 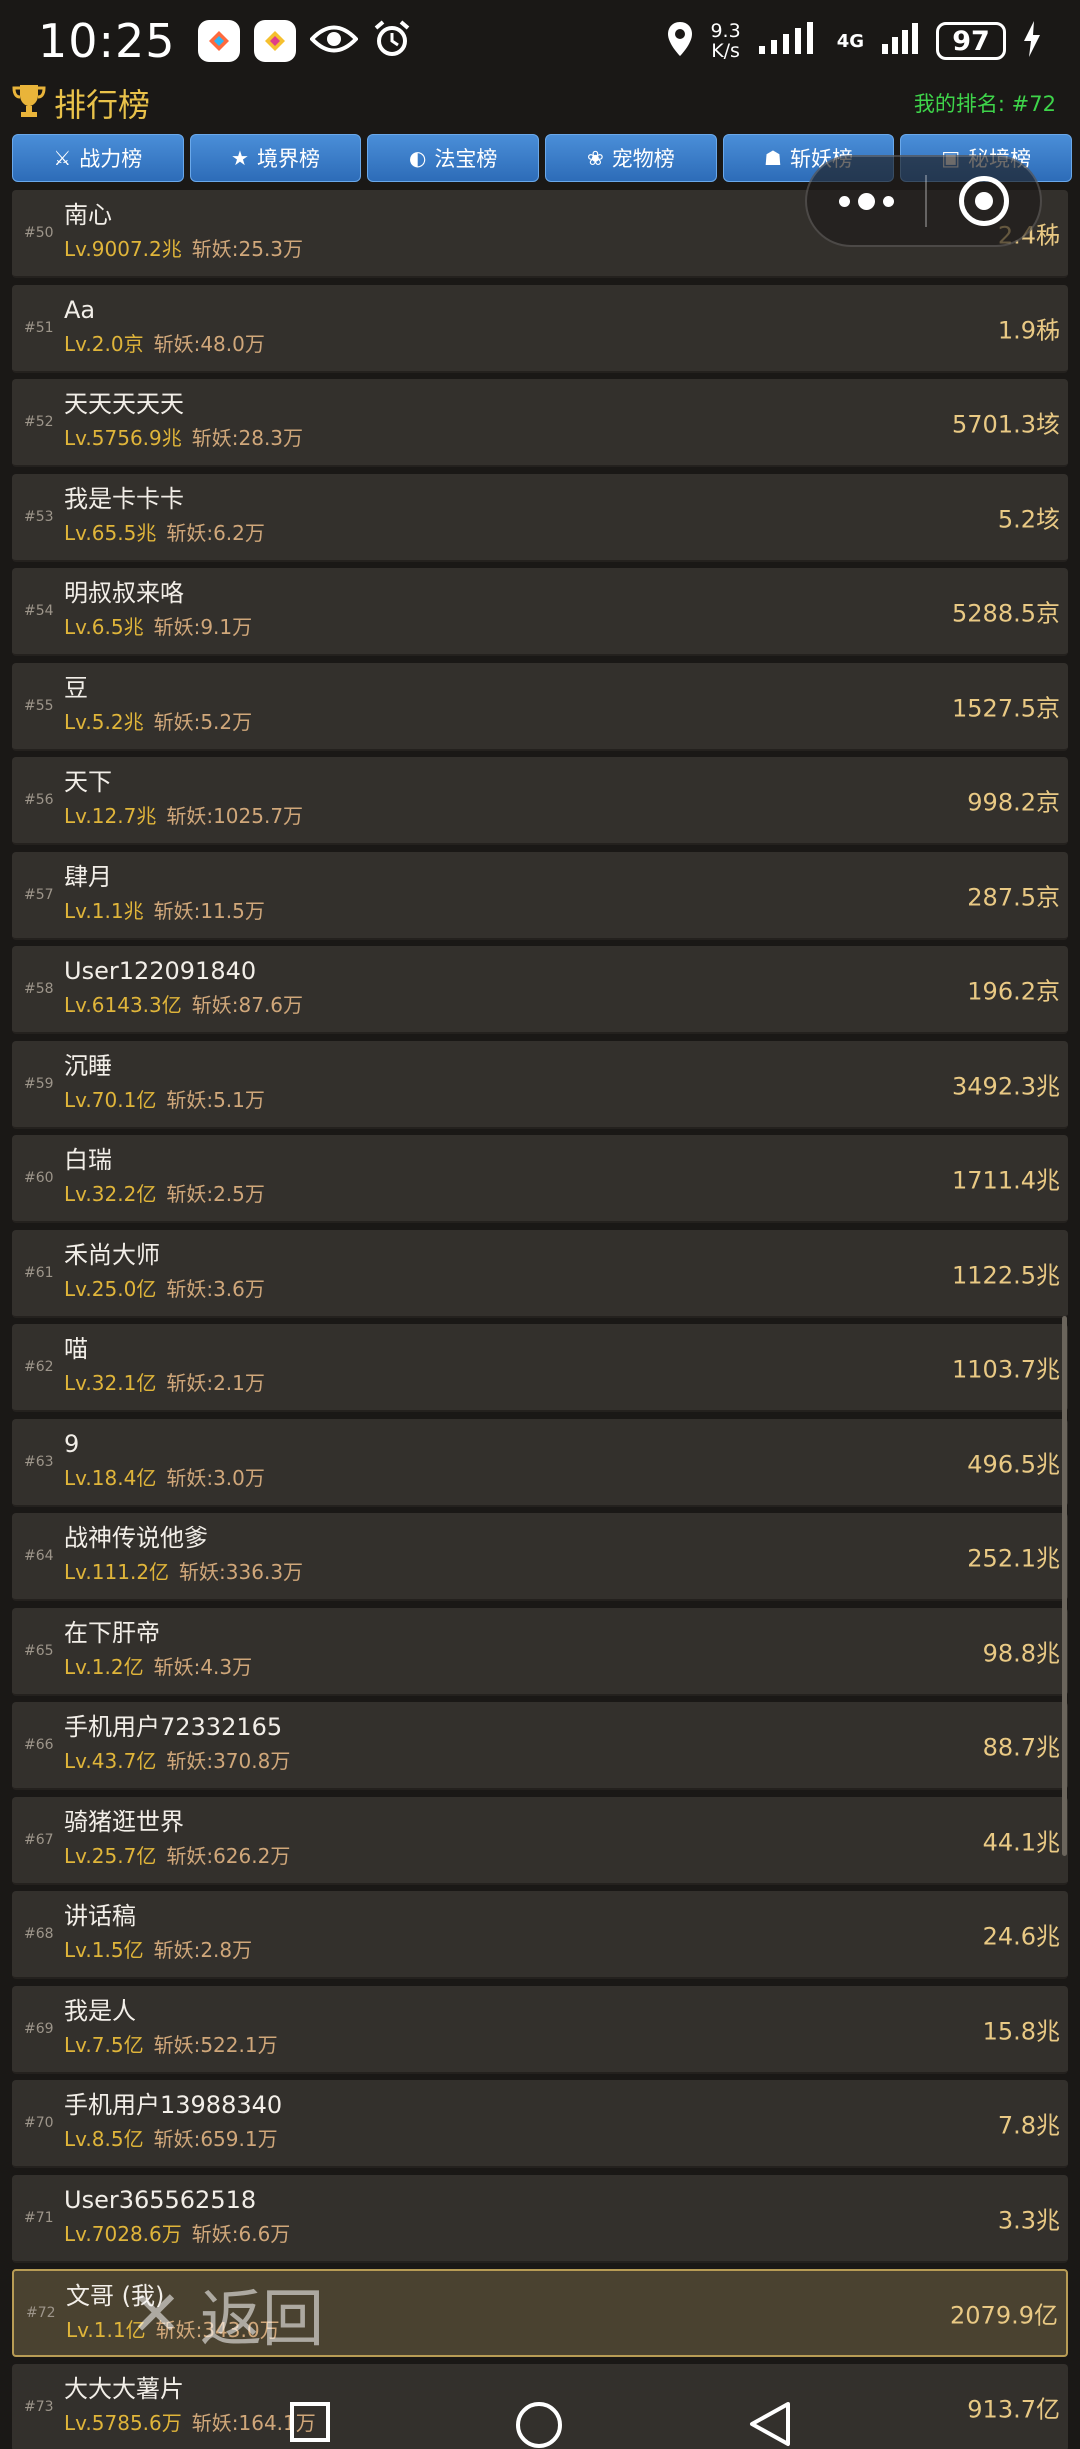 What do you see at coordinates (540, 706) in the screenshot?
I see `ranking-row: #55 豆 Lv.5.2兆 斩妖:5.2万 1527.5京` at bounding box center [540, 706].